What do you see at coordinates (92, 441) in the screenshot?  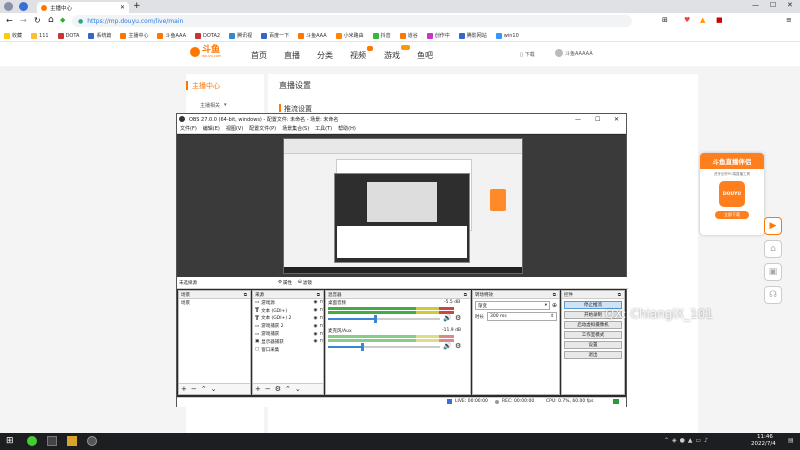 I see `taskbar-obs-icon` at bounding box center [92, 441].